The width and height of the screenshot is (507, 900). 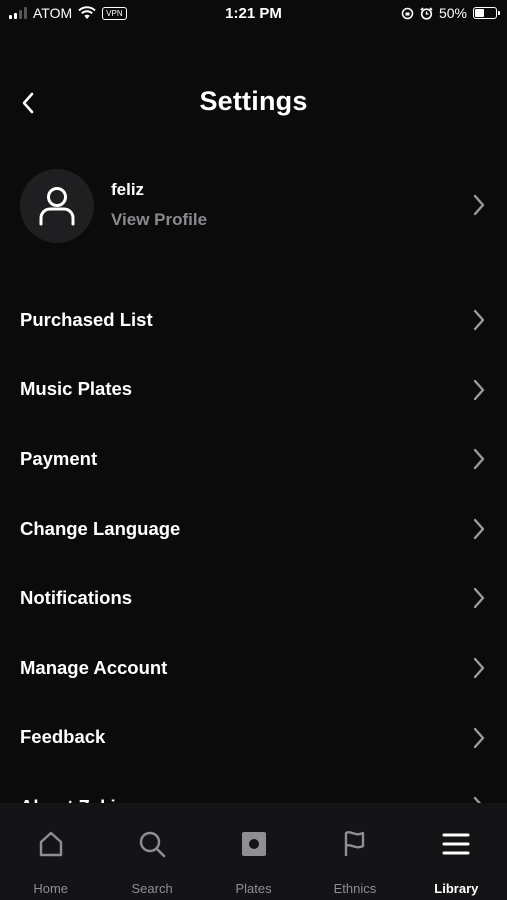 I want to click on menu-icon, so click(x=456, y=844).